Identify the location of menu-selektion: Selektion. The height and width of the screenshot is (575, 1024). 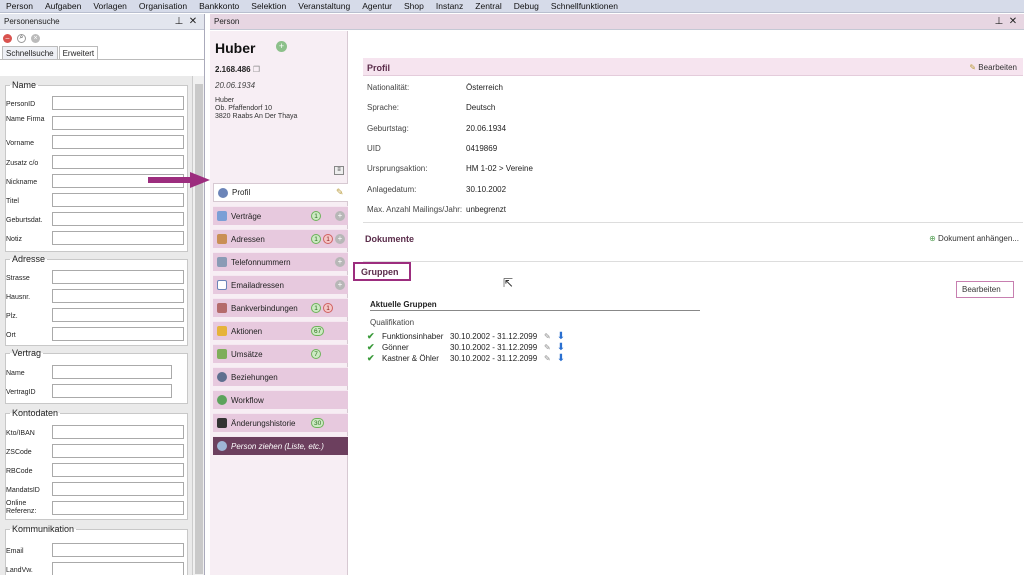
(268, 6).